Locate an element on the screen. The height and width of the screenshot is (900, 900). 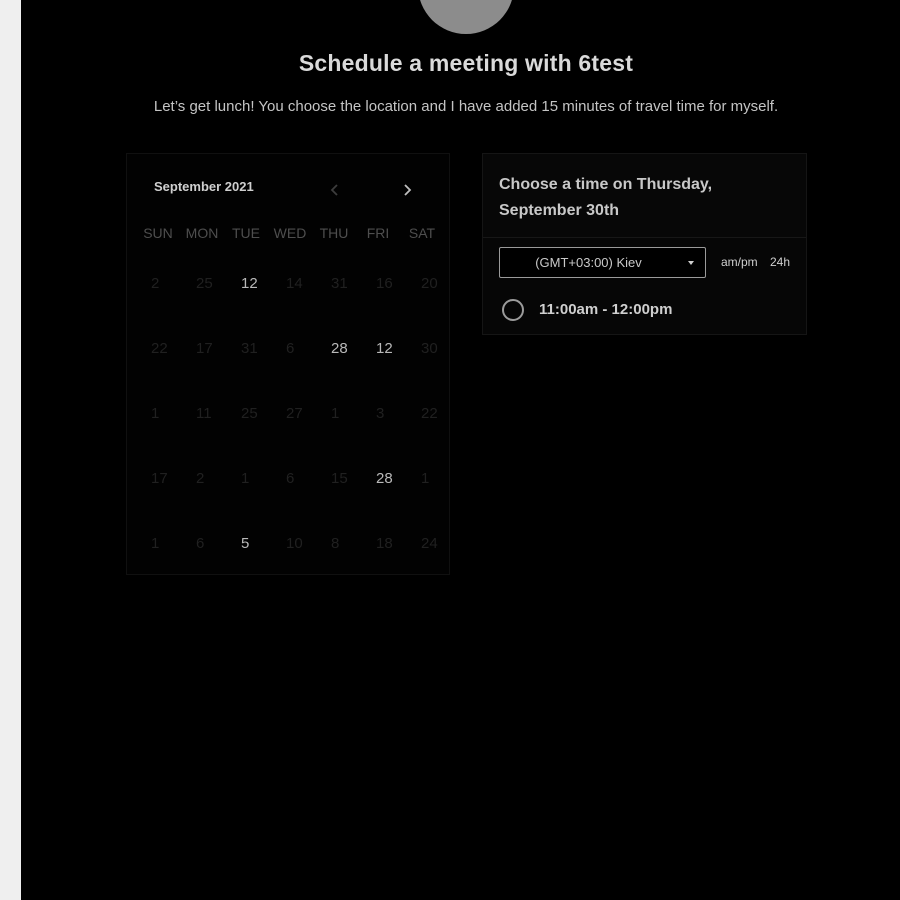
weekday-label: WED is located at coordinates (290, 233).